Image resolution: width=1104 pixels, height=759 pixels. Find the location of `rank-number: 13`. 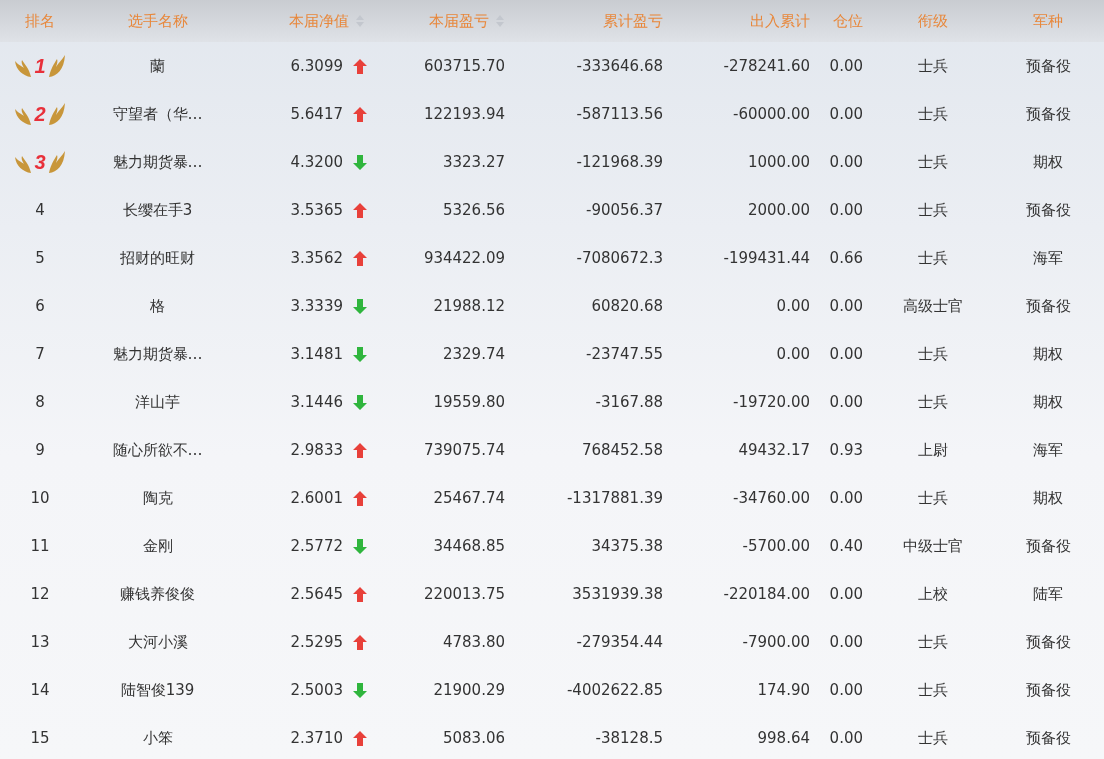

rank-number: 13 is located at coordinates (40, 642).